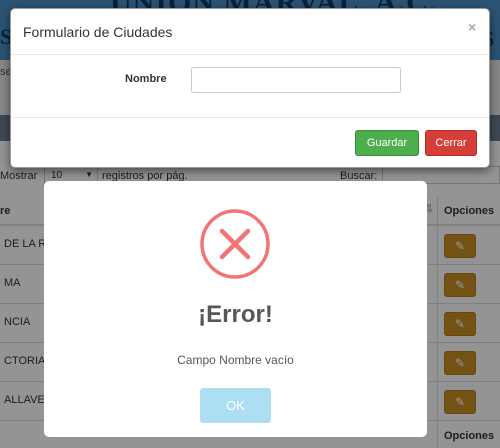 The width and height of the screenshot is (500, 448). Describe the element at coordinates (472, 27) in the screenshot. I see `close-icon: ×` at that location.